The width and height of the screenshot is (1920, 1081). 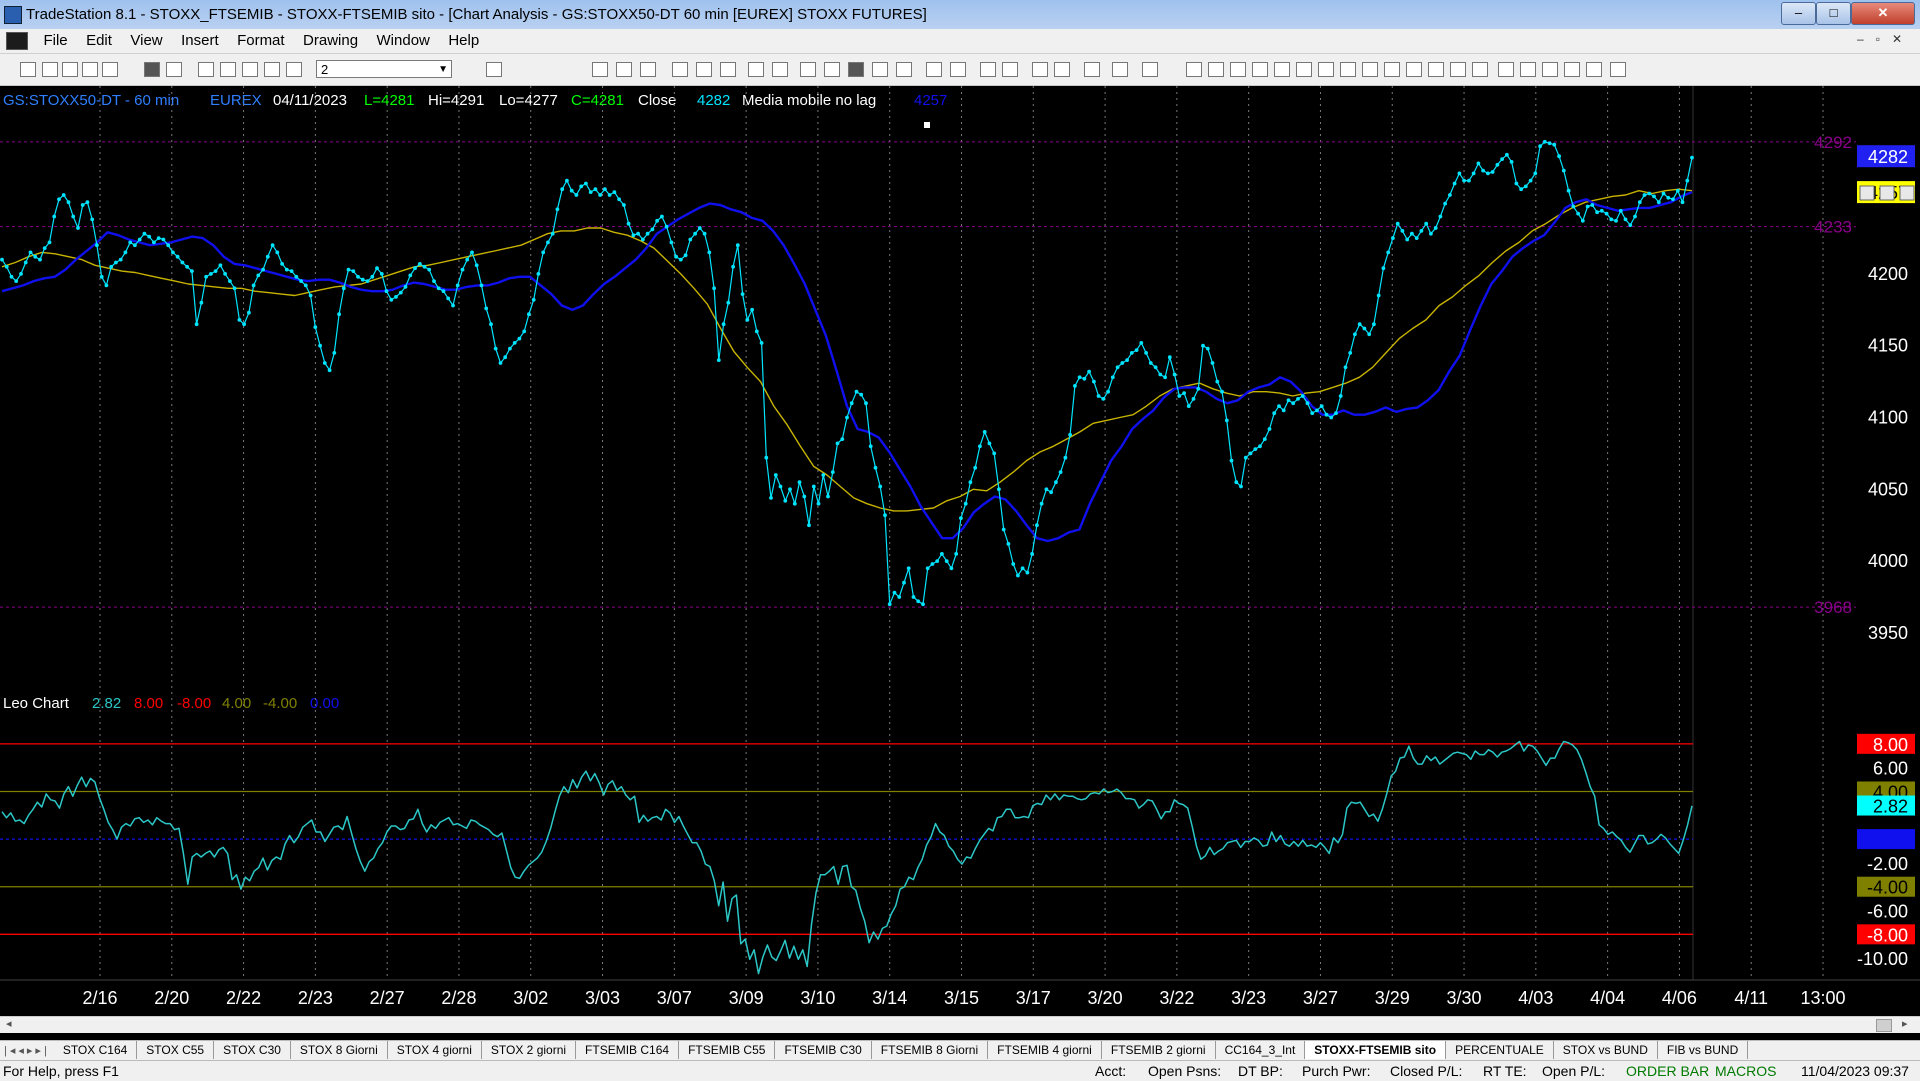 I want to click on workspace-tab: STOX C55, so click(x=176, y=1050).